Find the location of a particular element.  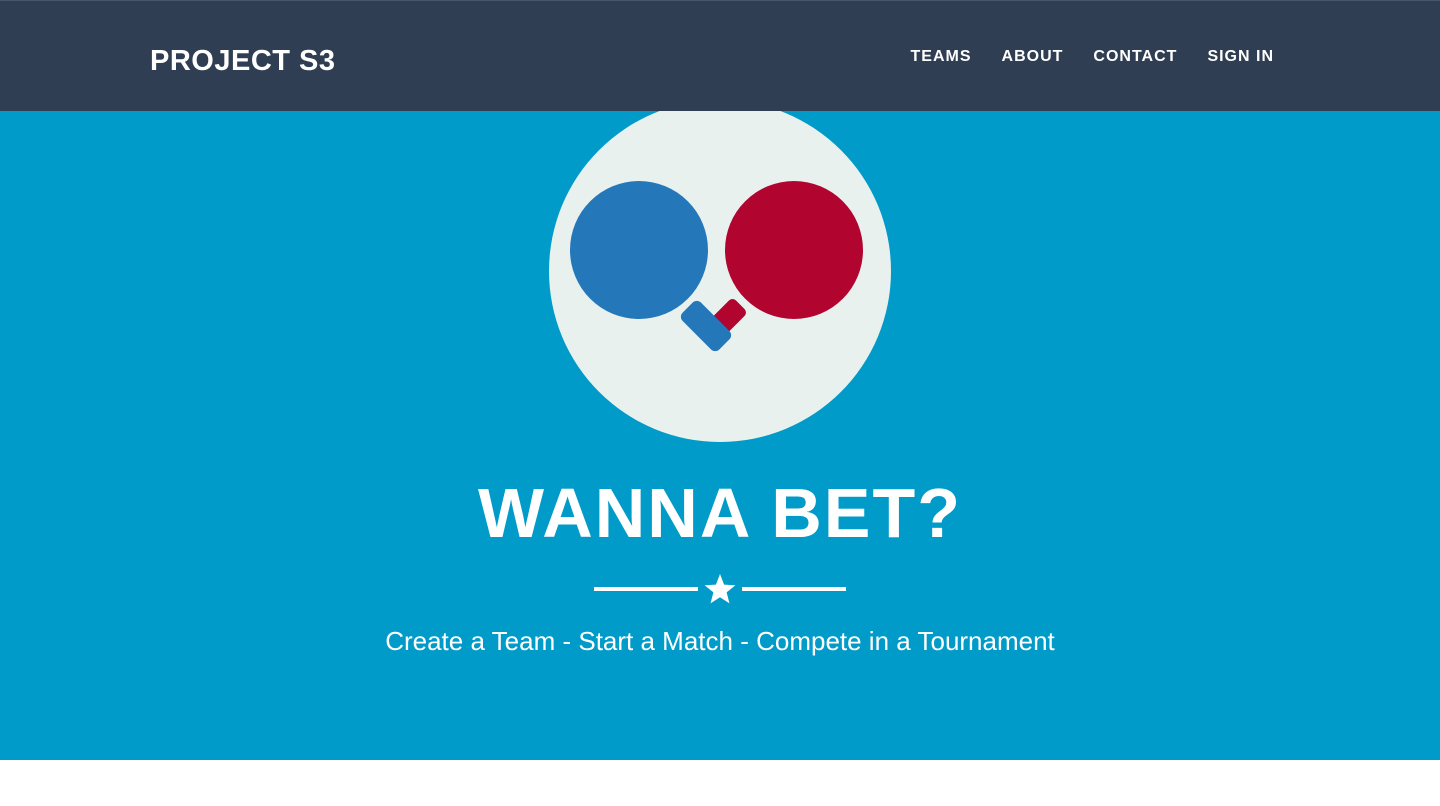

nav-link-teams: TEAMS is located at coordinates (941, 57).